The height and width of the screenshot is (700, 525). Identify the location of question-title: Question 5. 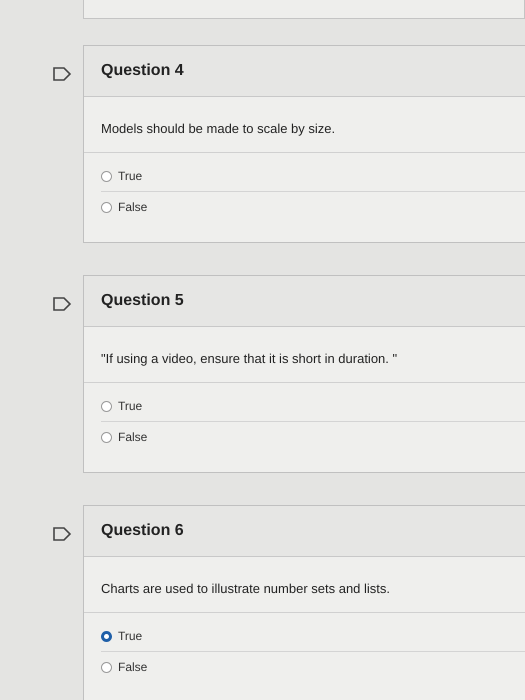
(304, 301).